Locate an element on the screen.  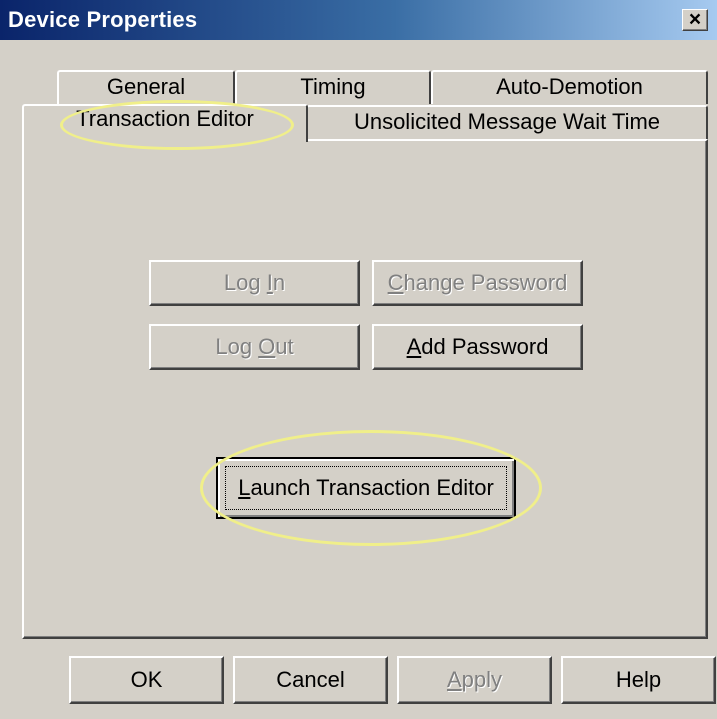
tab-general-label: General is located at coordinates (146, 86).